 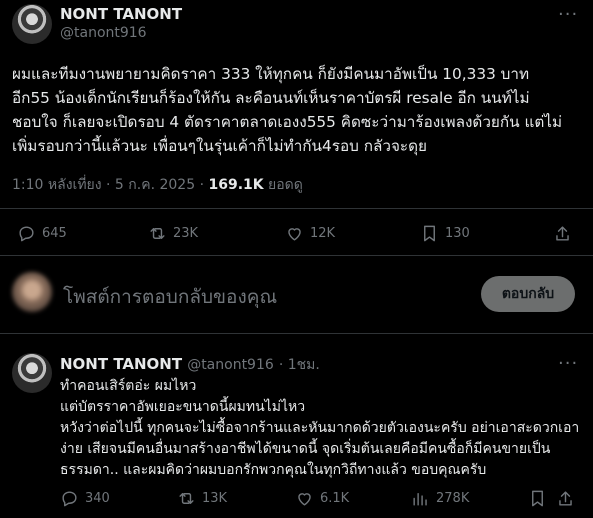 What do you see at coordinates (283, 185) in the screenshot?
I see `views-label: ยอดดู` at bounding box center [283, 185].